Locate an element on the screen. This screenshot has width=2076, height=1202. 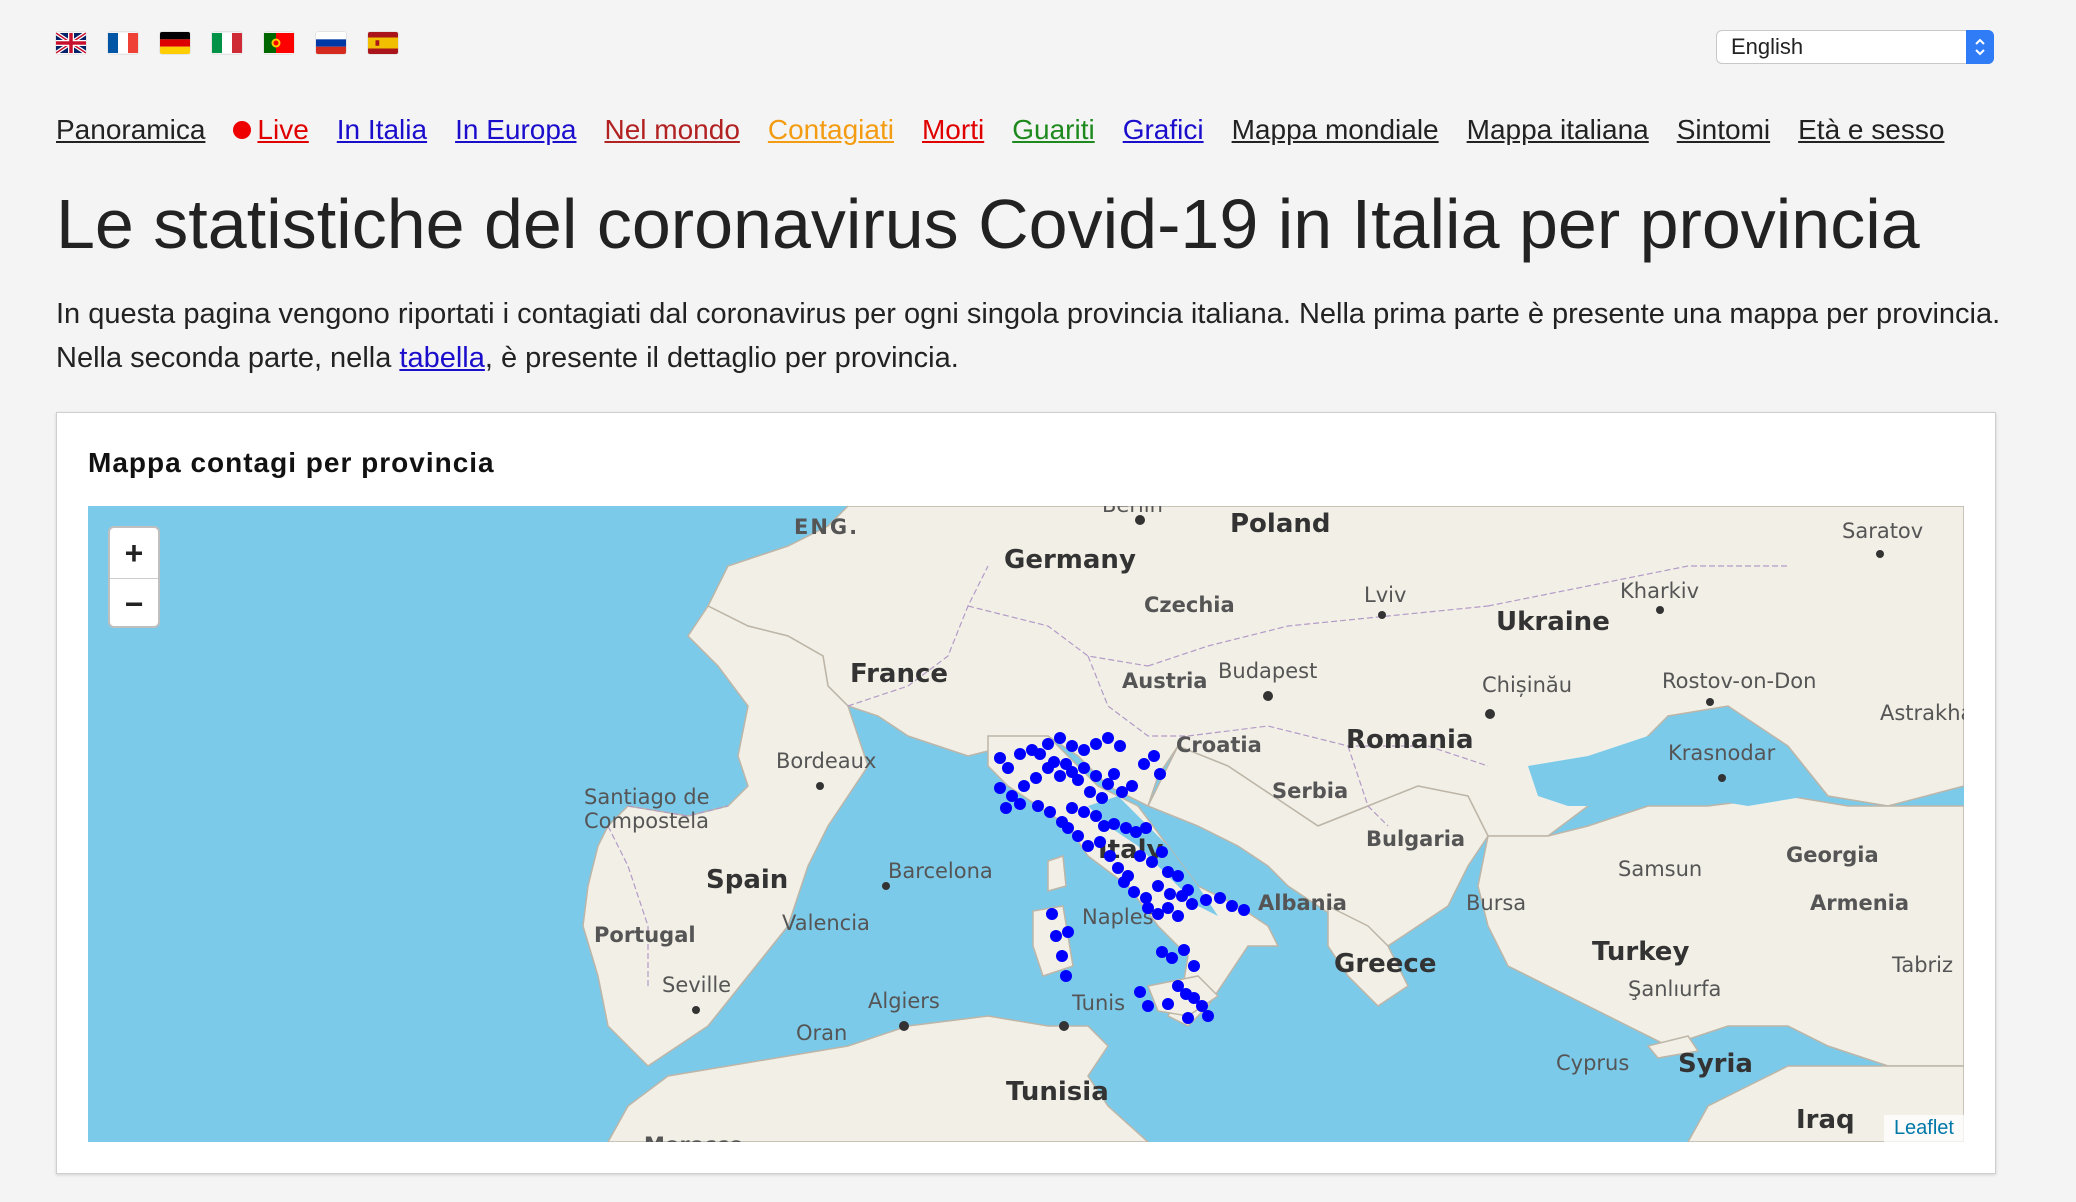
table-link: tabella is located at coordinates (441, 358).